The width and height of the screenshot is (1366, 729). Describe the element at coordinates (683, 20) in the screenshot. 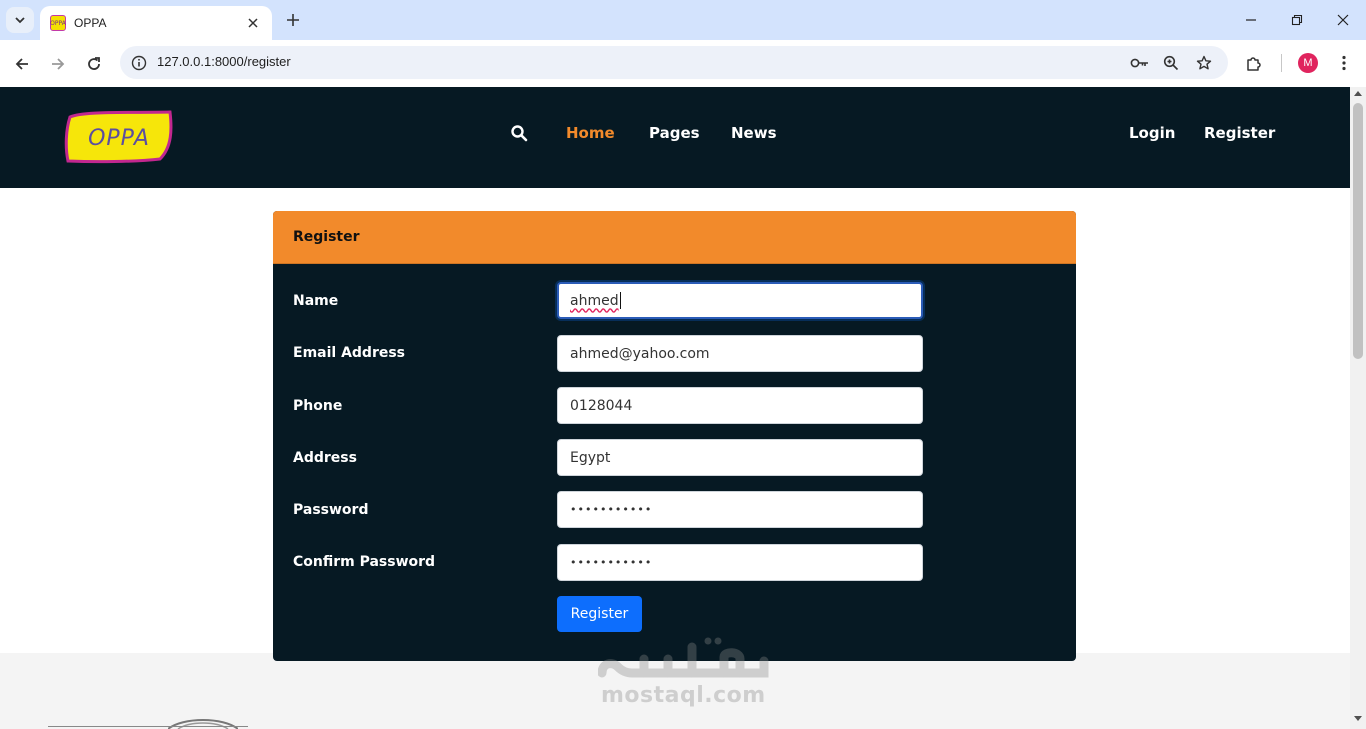

I see `tab-strip: OPPA OPPA` at that location.